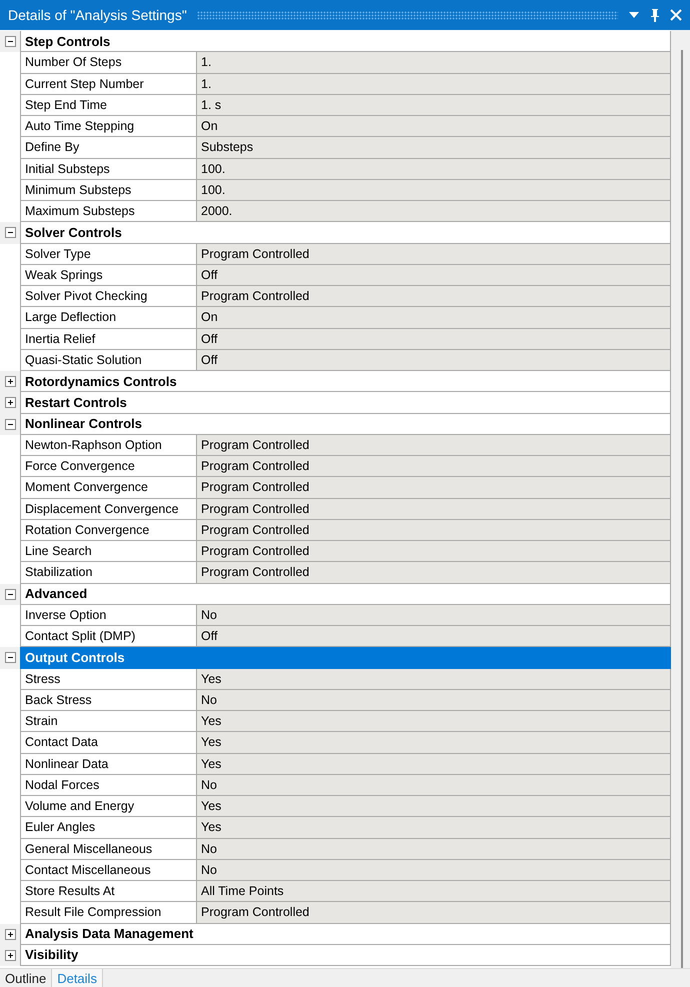 The width and height of the screenshot is (690, 987). What do you see at coordinates (108, 509) in the screenshot?
I see `property-label: Displacement Convergence` at bounding box center [108, 509].